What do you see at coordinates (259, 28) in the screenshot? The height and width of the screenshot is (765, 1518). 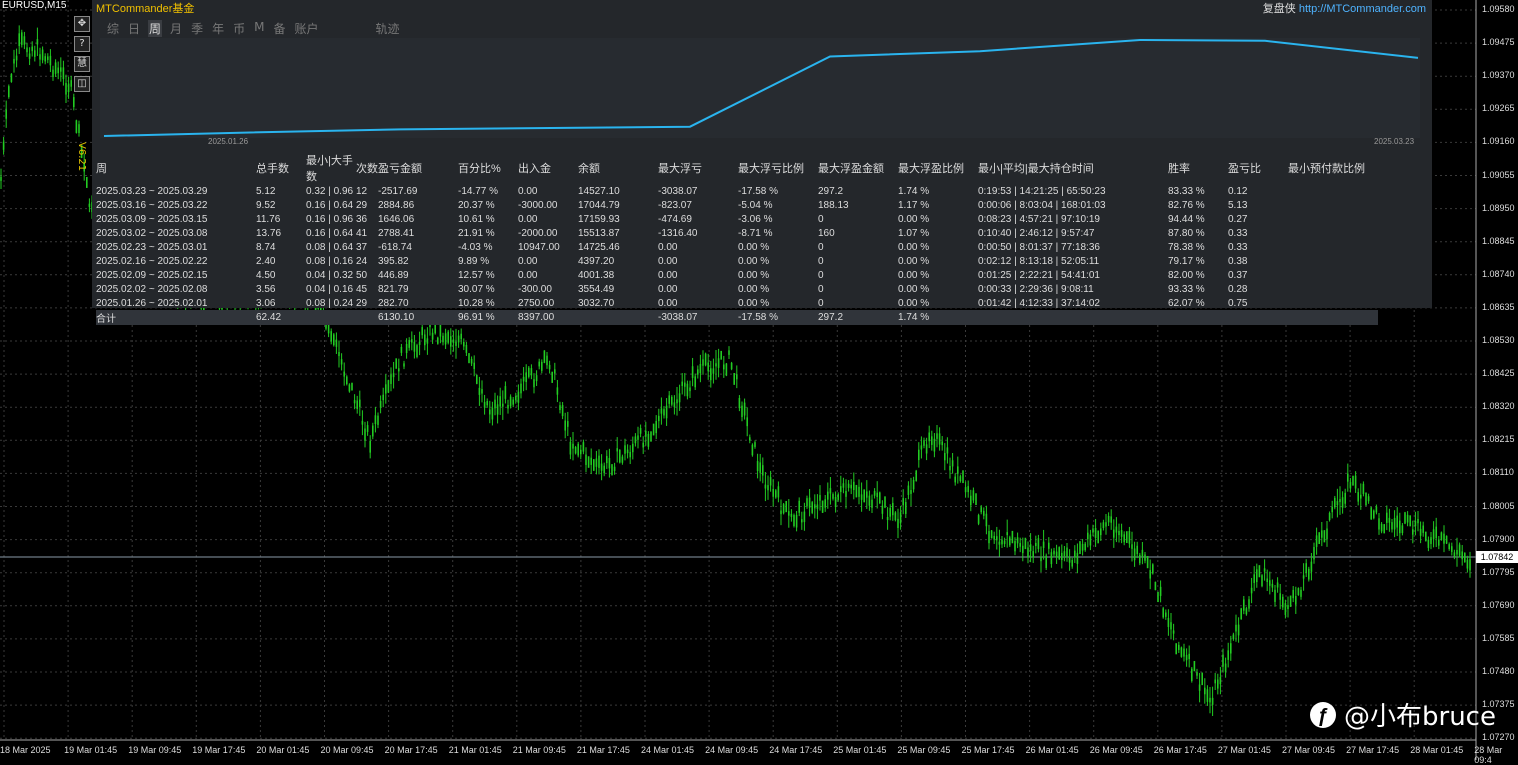 I see `tab-7: M` at bounding box center [259, 28].